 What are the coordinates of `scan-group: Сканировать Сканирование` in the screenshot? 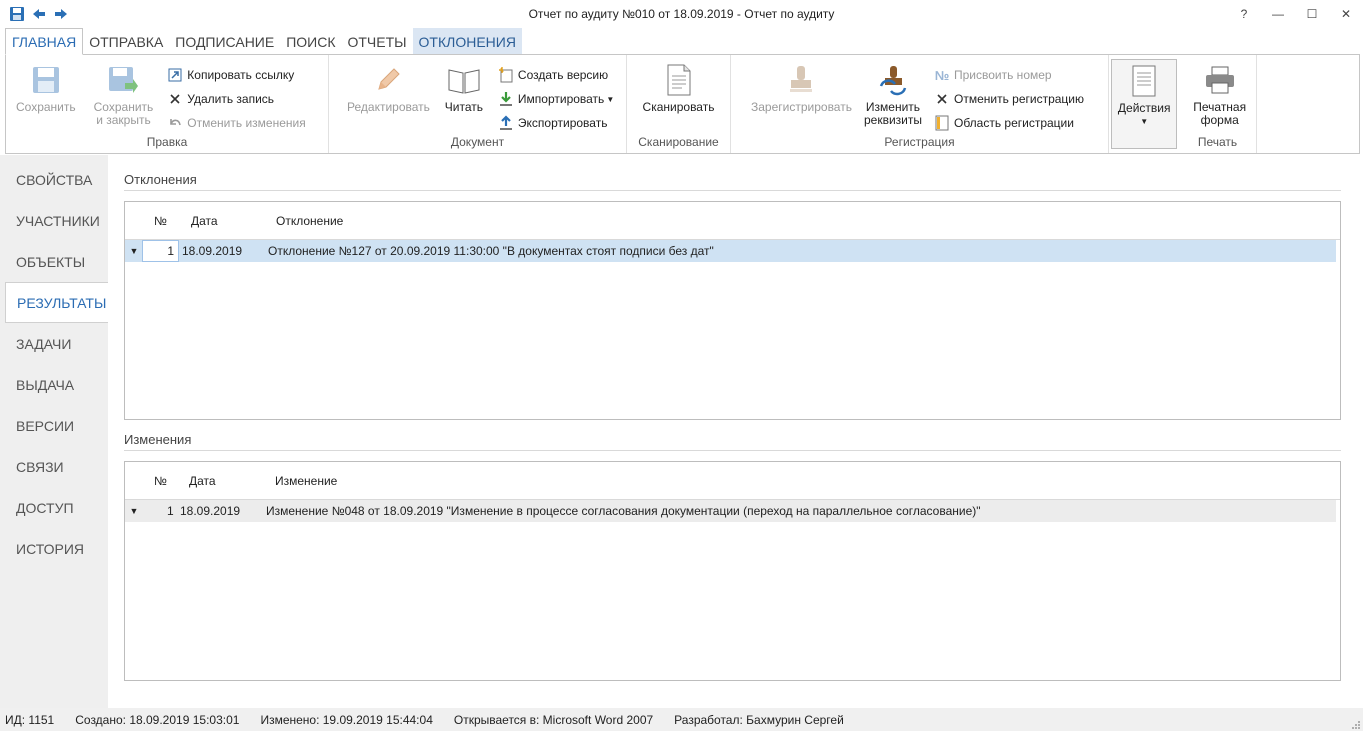 It's located at (679, 104).